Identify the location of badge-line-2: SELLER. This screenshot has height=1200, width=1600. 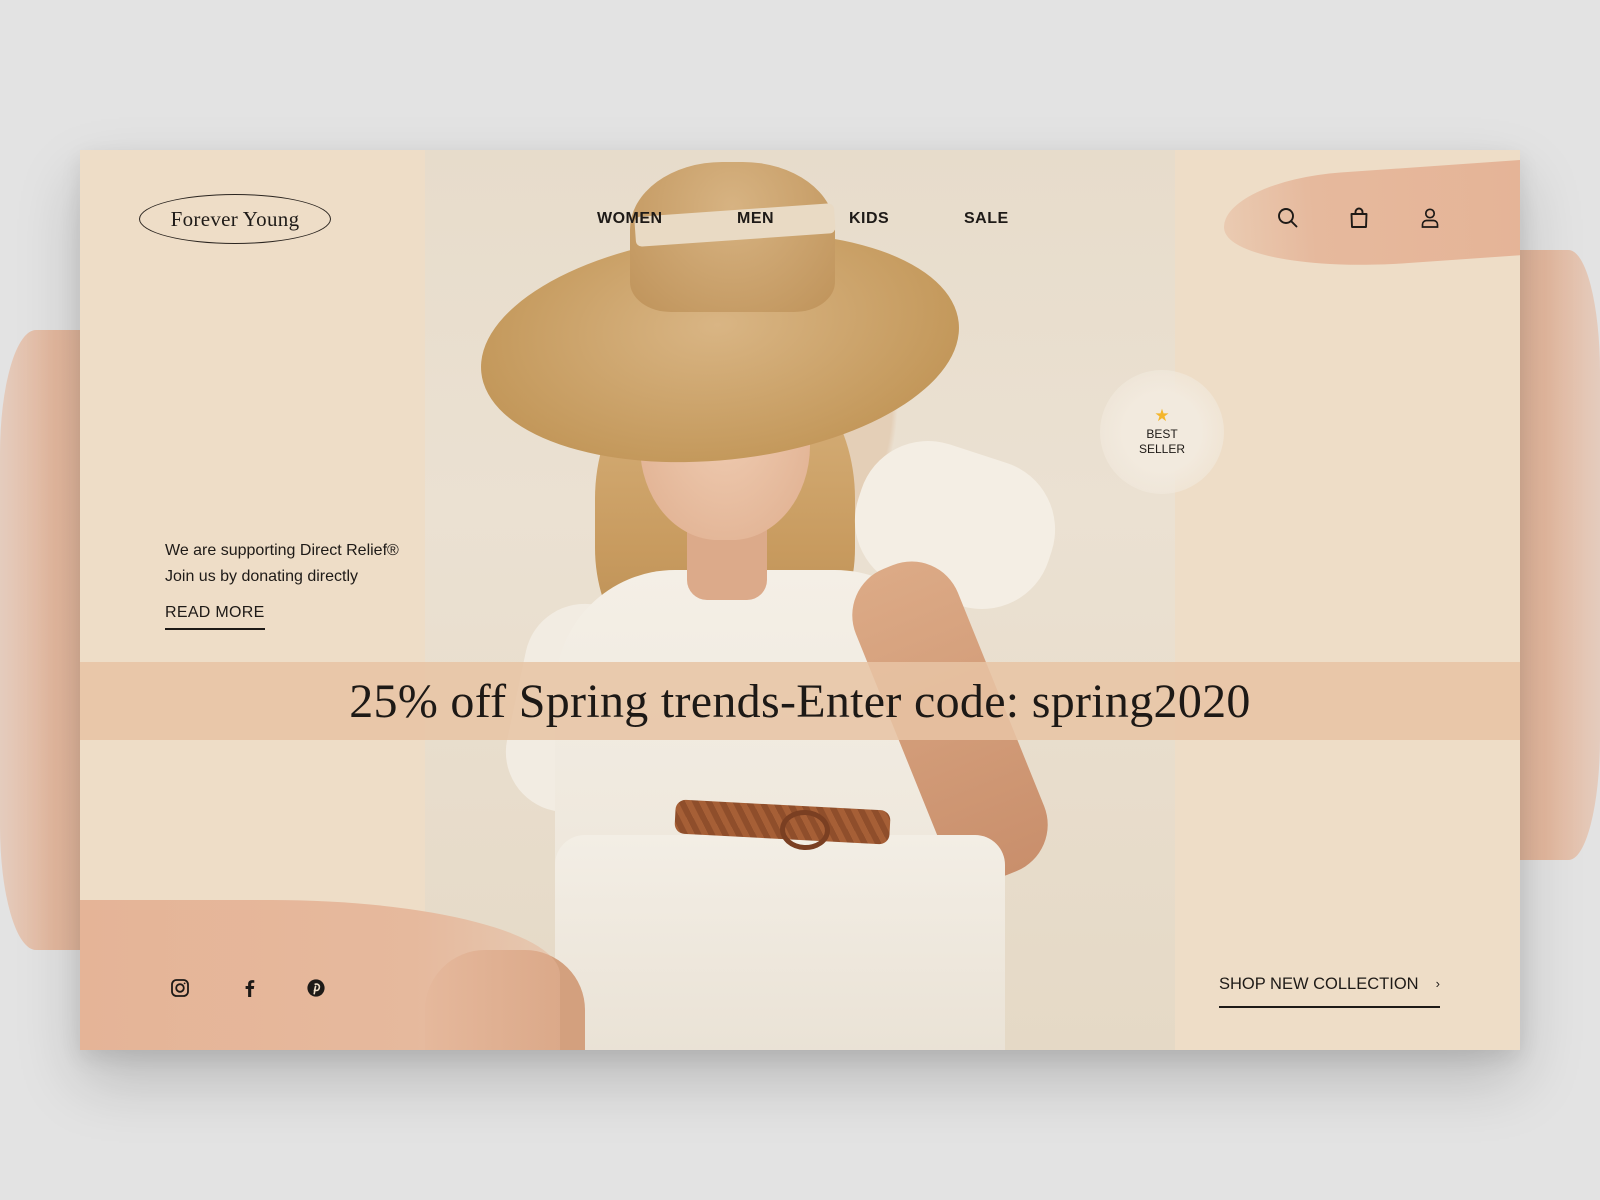
(1162, 449).